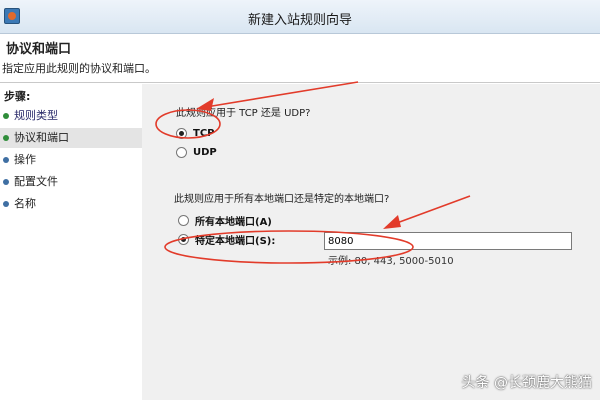 This screenshot has height=400, width=600. Describe the element at coordinates (282, 199) in the screenshot. I see `ports-question: 此规则应用于所有本地端口还是特定的本地端口?` at that location.